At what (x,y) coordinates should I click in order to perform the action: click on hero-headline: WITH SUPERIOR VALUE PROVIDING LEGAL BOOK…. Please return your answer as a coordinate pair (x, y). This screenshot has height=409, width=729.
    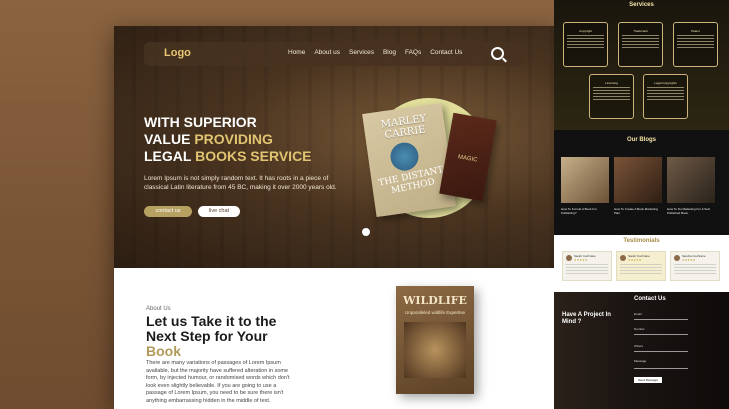
    Looking at the image, I should click on (254, 139).